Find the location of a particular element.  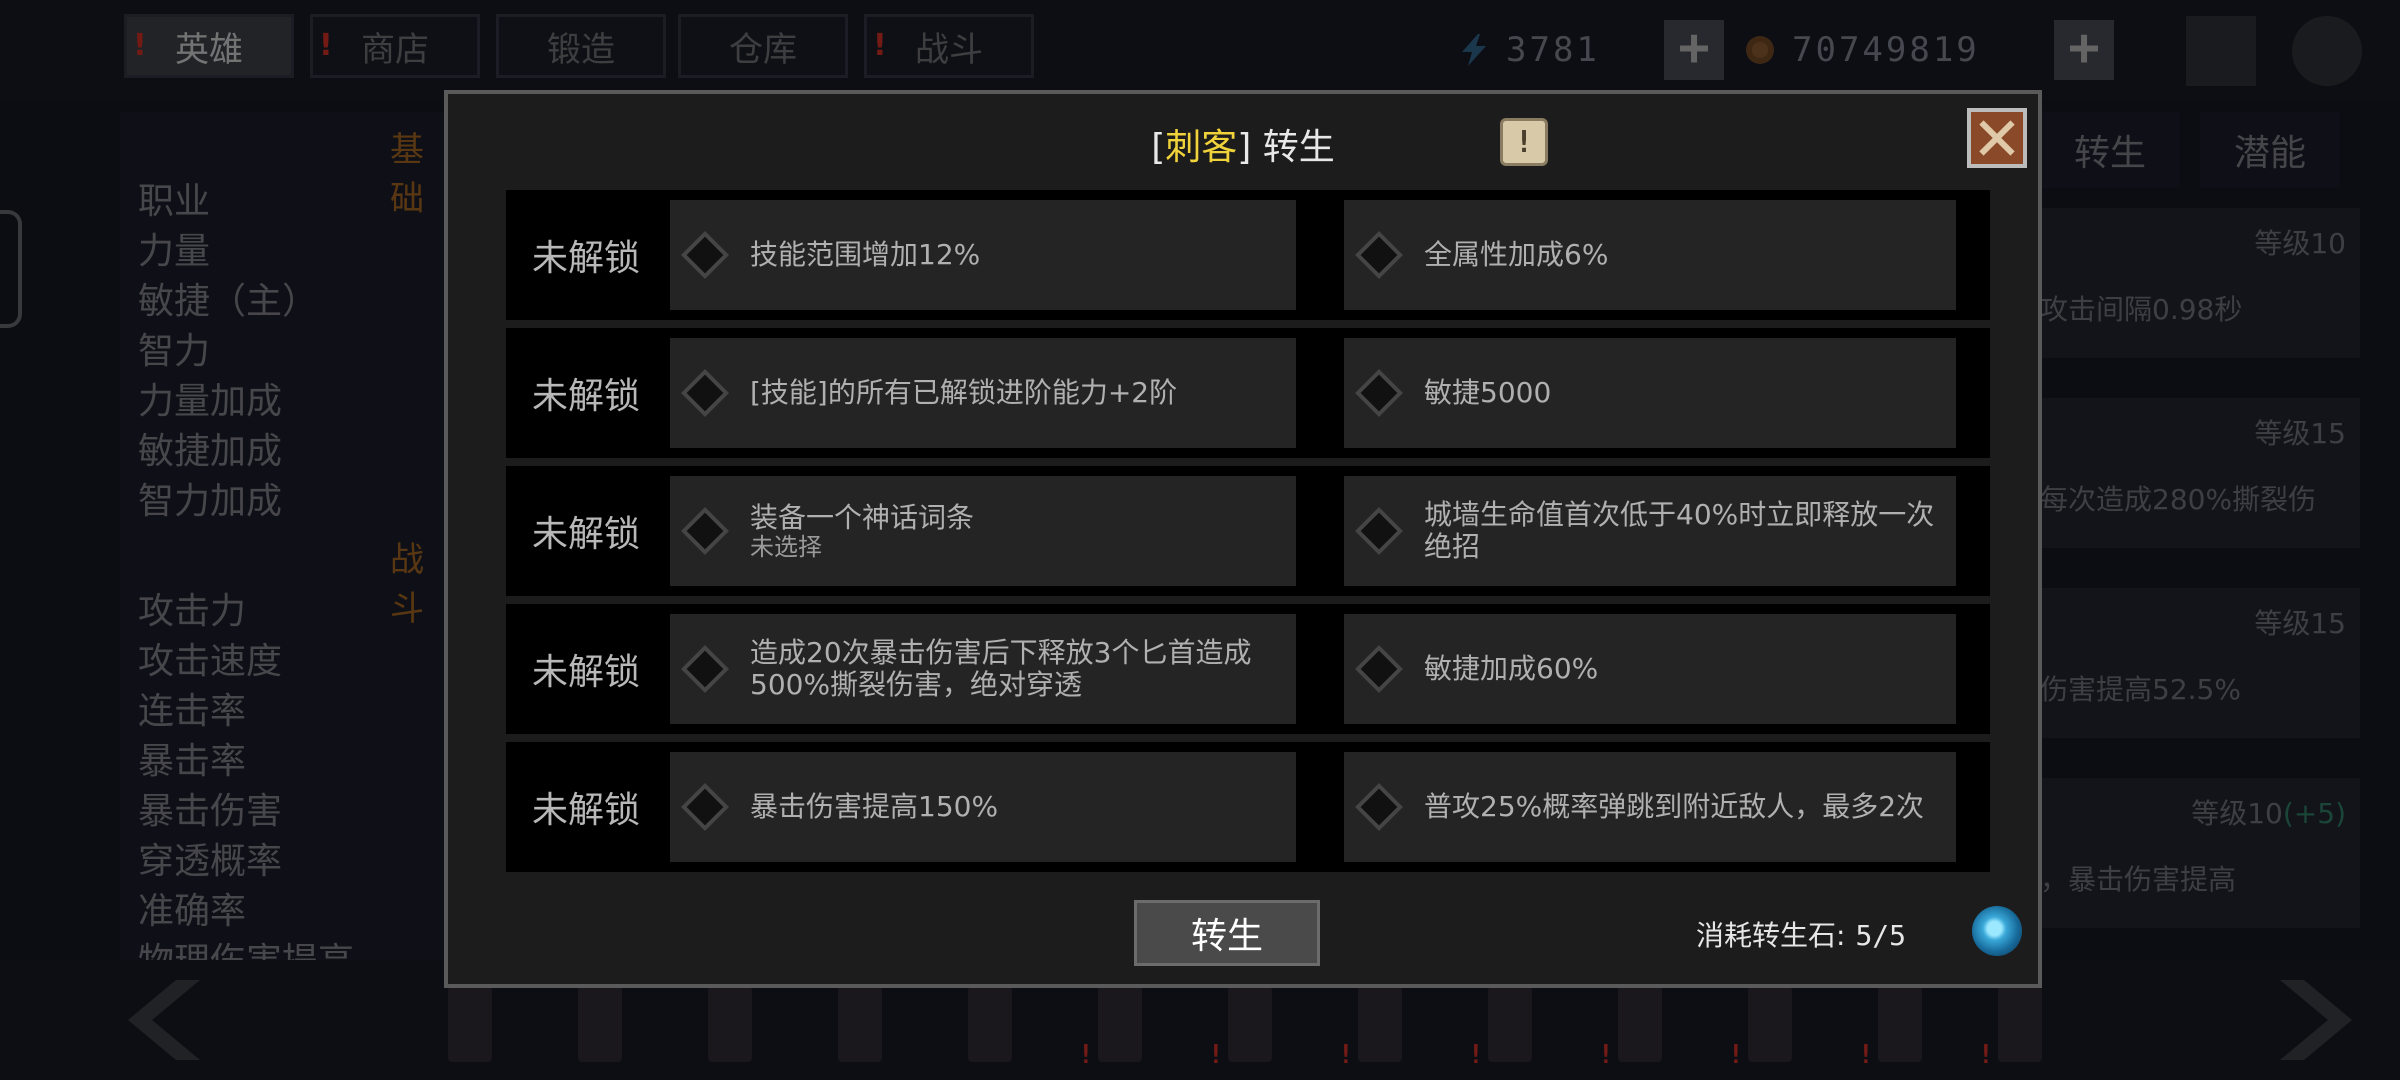

stat-label: 攻击力 is located at coordinates (192, 611).